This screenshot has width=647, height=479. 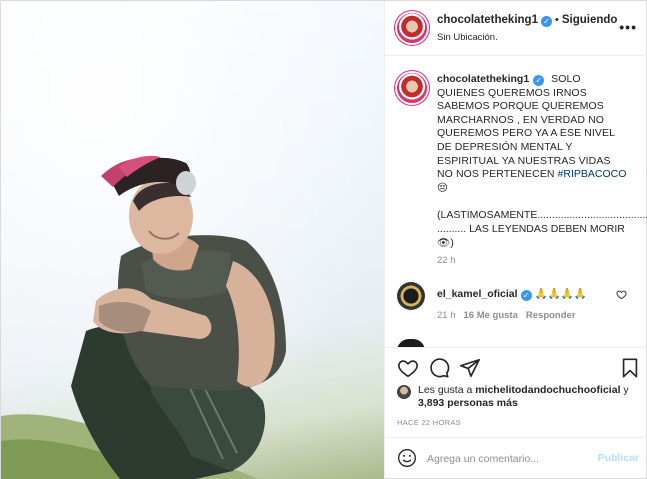 What do you see at coordinates (483, 79) in the screenshot?
I see `caption-username: chocolatetheking1` at bounding box center [483, 79].